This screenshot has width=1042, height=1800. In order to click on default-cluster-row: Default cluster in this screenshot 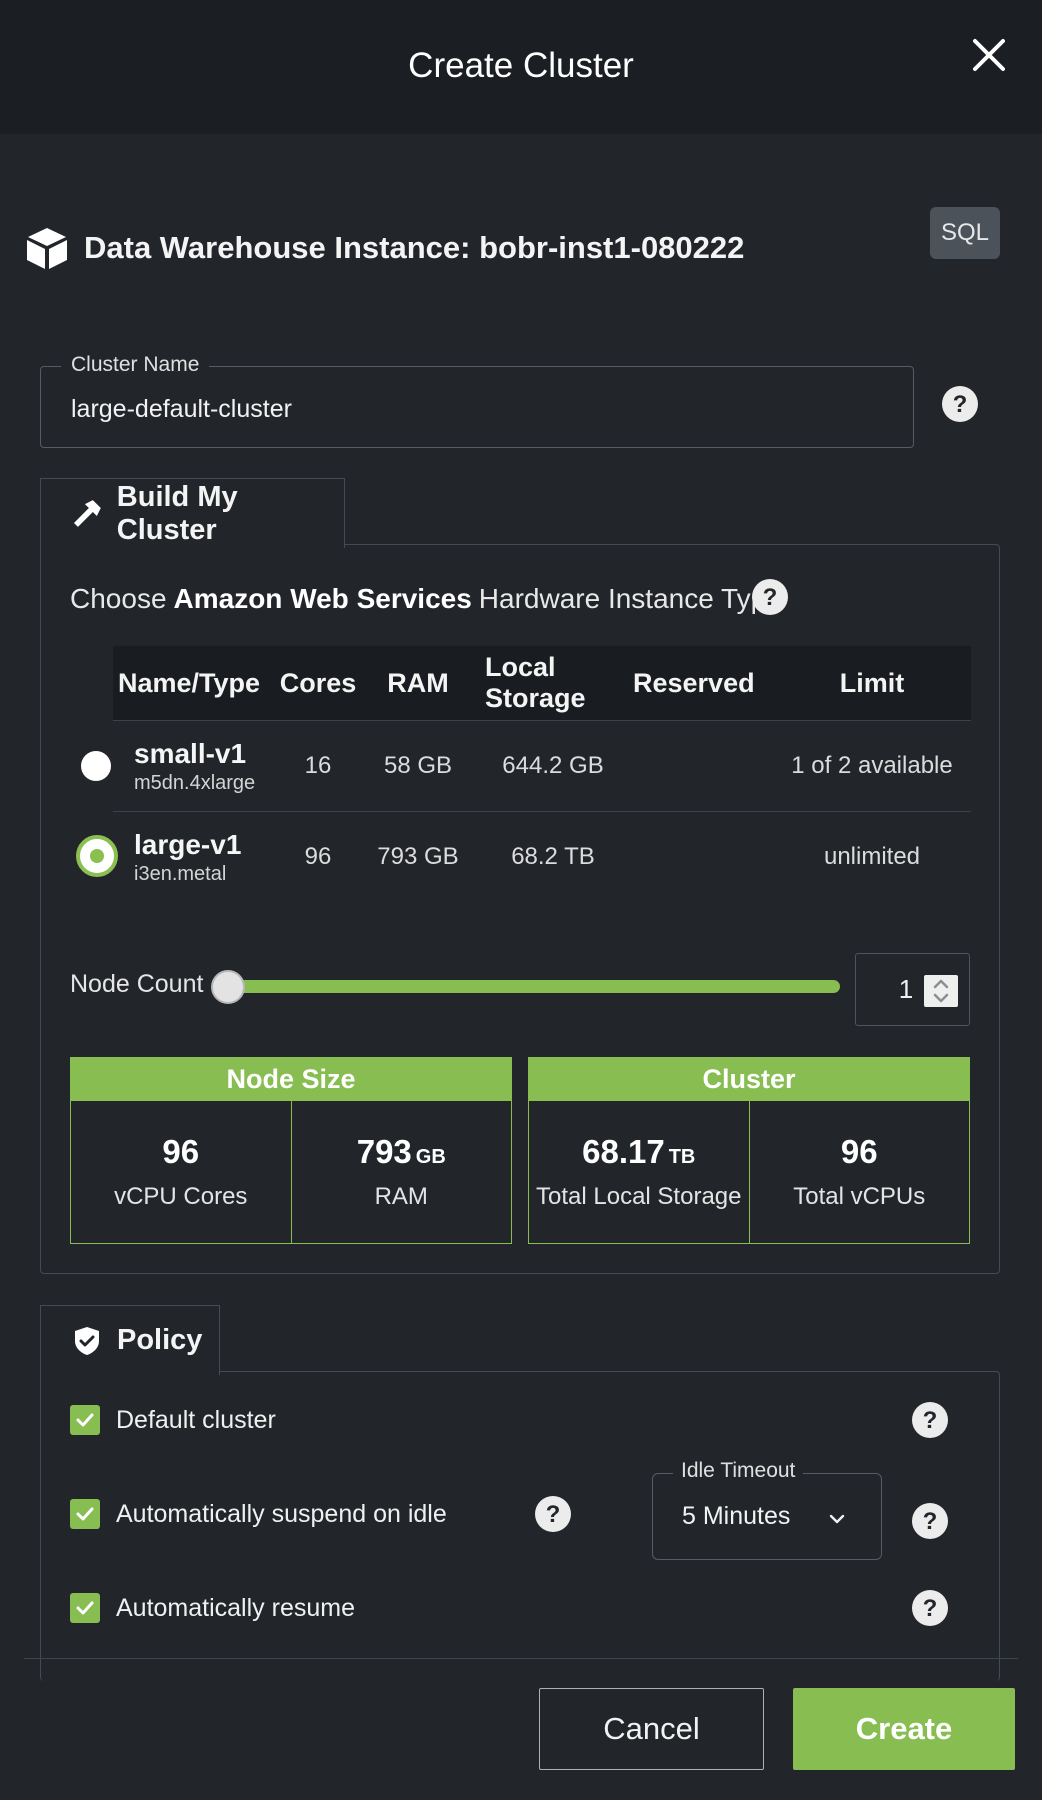, I will do `click(173, 1420)`.